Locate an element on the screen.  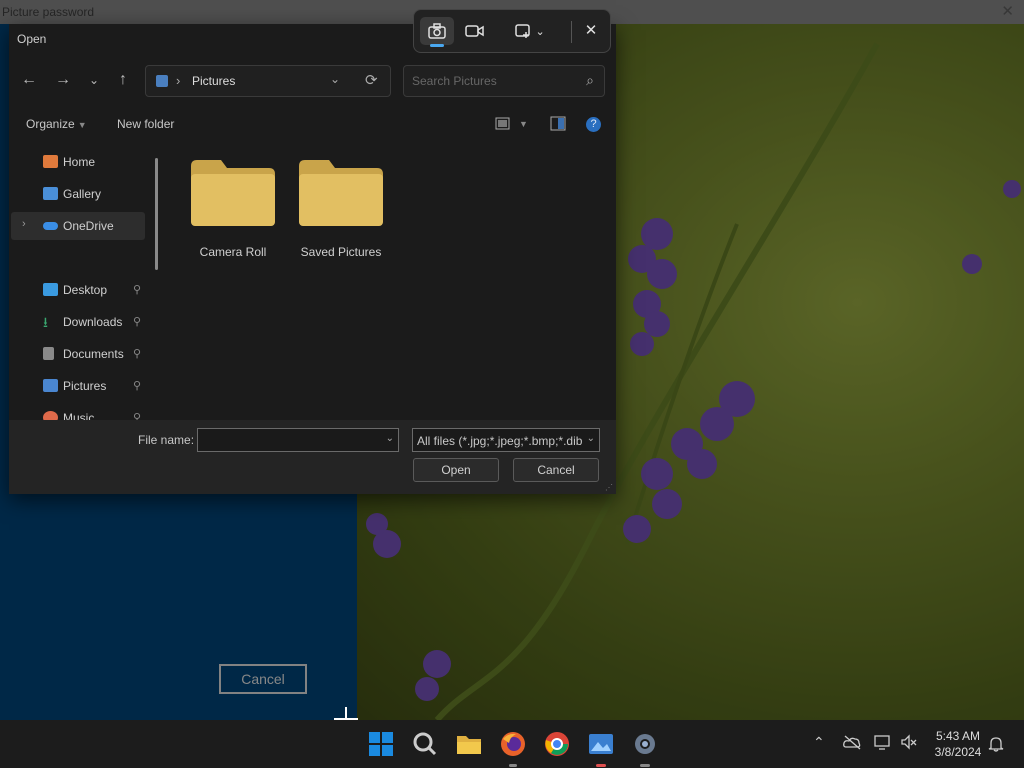
toolbar-divider is located at coordinates (571, 32).